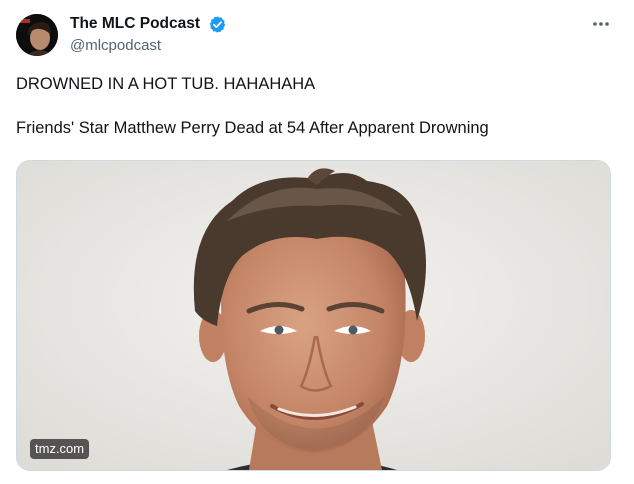 This screenshot has height=484, width=634. I want to click on avatar-image, so click(37, 35).